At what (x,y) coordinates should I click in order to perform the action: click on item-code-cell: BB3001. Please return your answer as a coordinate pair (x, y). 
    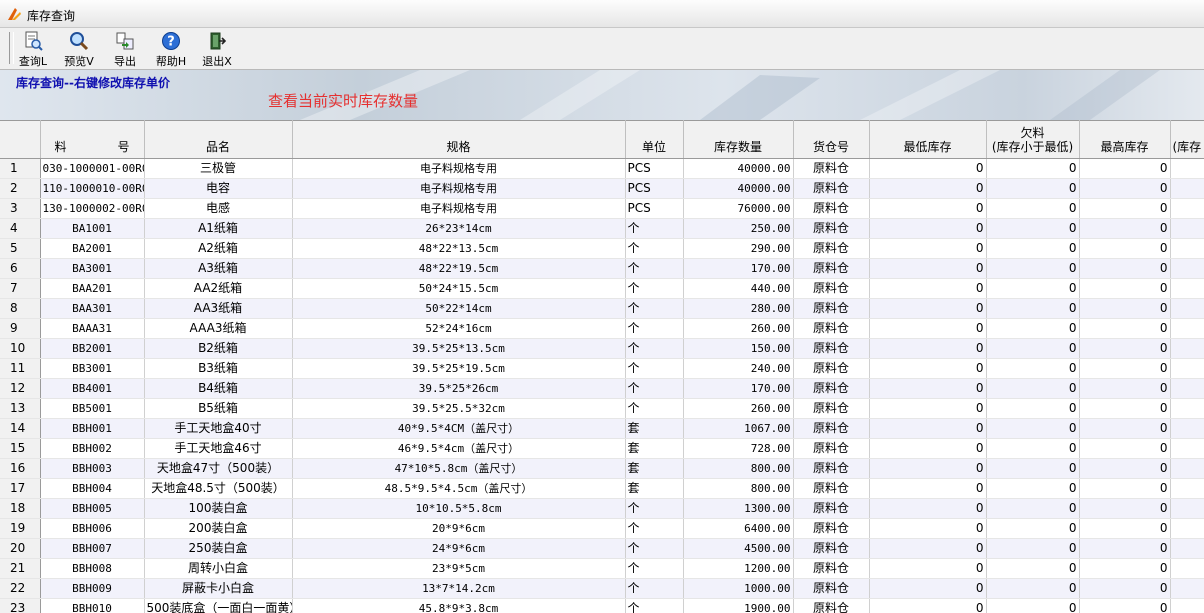
    Looking at the image, I should click on (92, 368).